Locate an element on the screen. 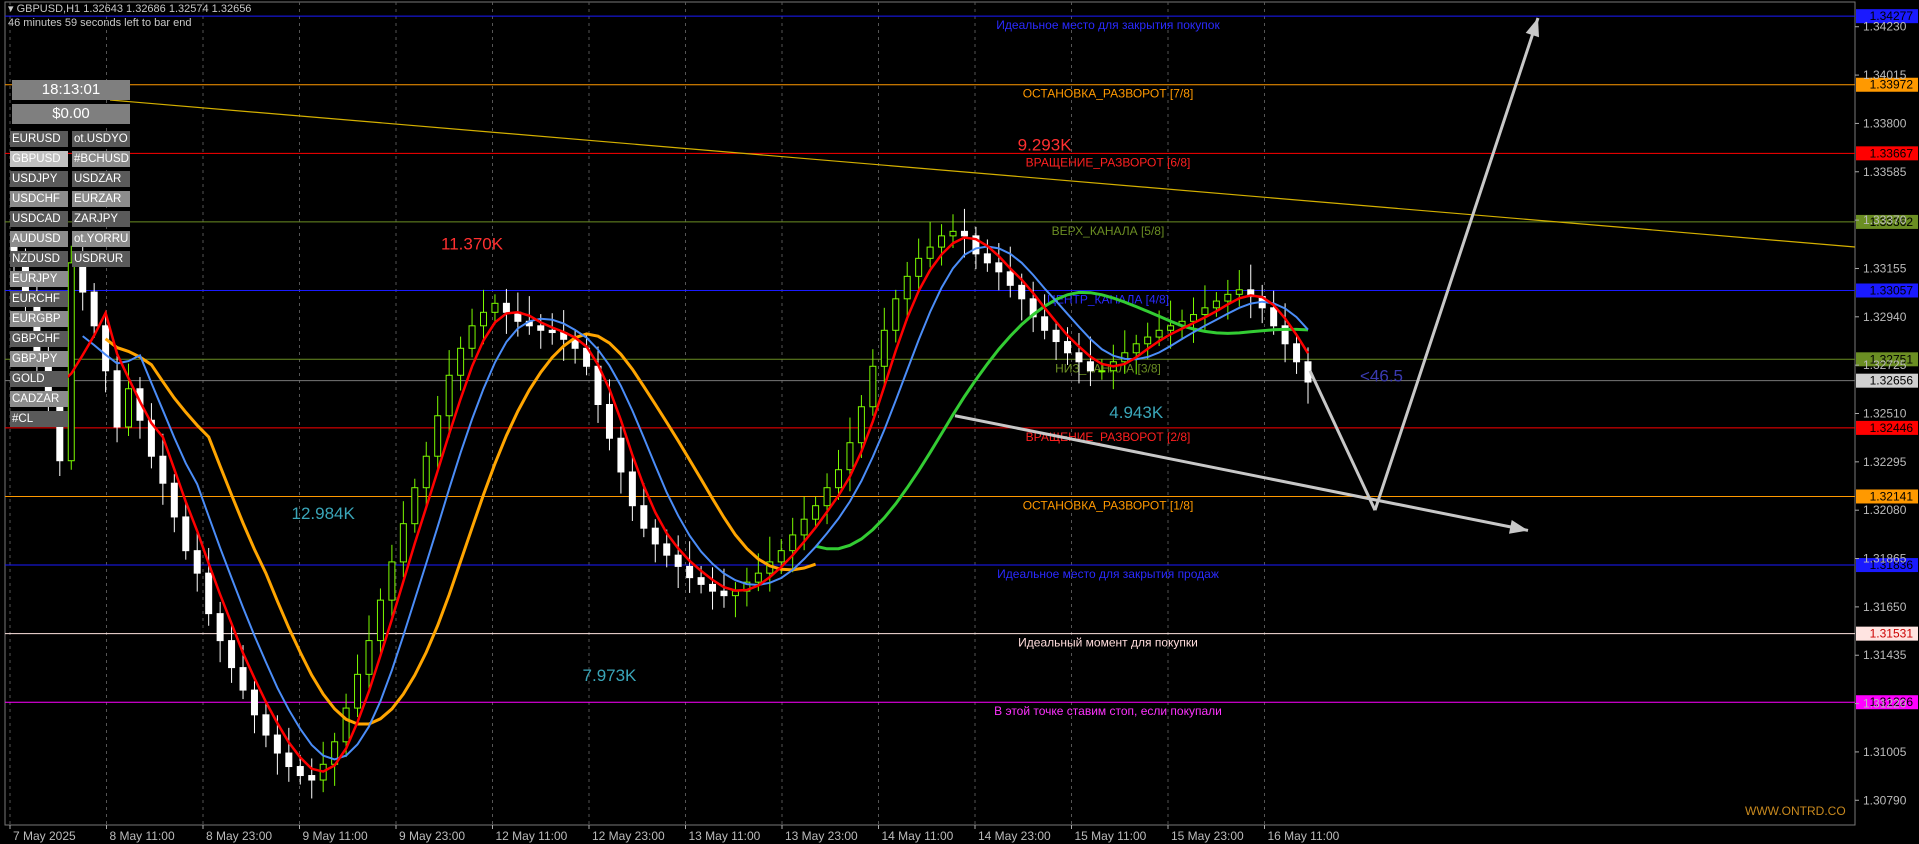 The height and width of the screenshot is (844, 1919). price-tick-label: 1.32940 is located at coordinates (1885, 317).